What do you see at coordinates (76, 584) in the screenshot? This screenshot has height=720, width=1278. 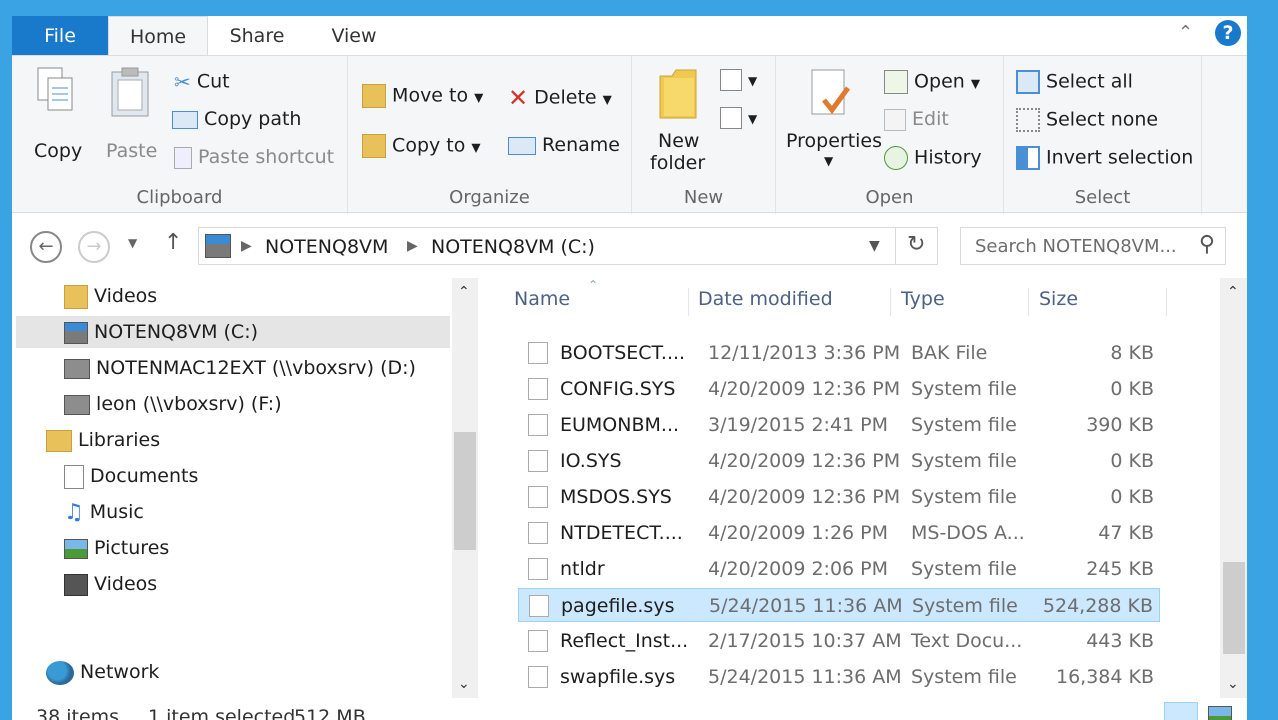 I see `videos-icon` at bounding box center [76, 584].